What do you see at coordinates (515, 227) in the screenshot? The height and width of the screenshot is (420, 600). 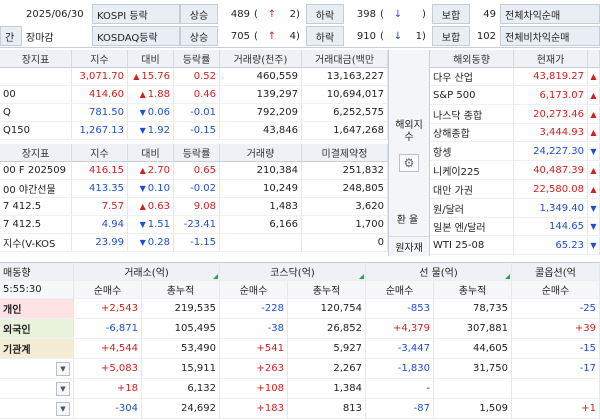 I see `overseas-row: 일본 엔/달러 144.65 ▼` at bounding box center [515, 227].